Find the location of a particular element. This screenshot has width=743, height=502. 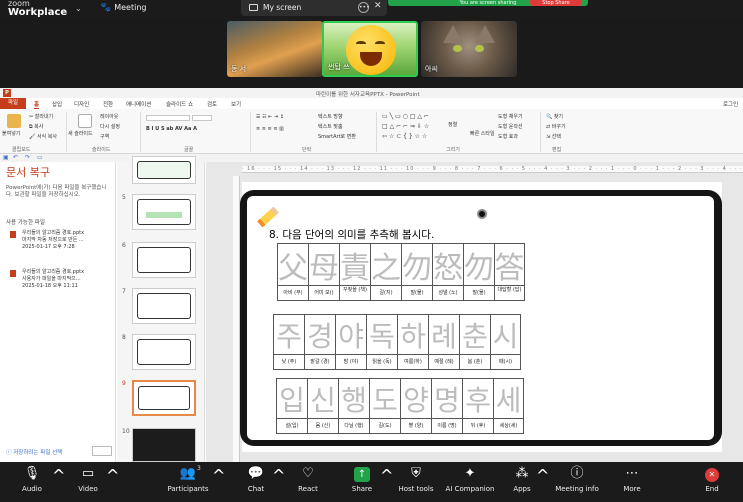

paste-button: 붙여넣기 is located at coordinates (11, 133).